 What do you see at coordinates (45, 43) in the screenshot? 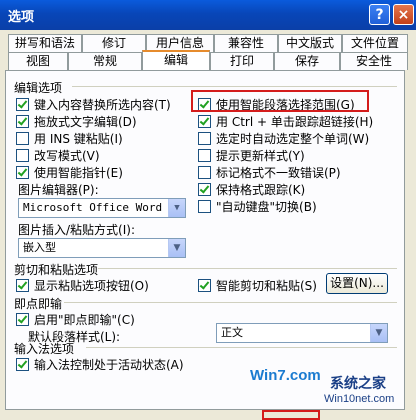
I see `tab-spelling: 拼写和语法` at bounding box center [45, 43].